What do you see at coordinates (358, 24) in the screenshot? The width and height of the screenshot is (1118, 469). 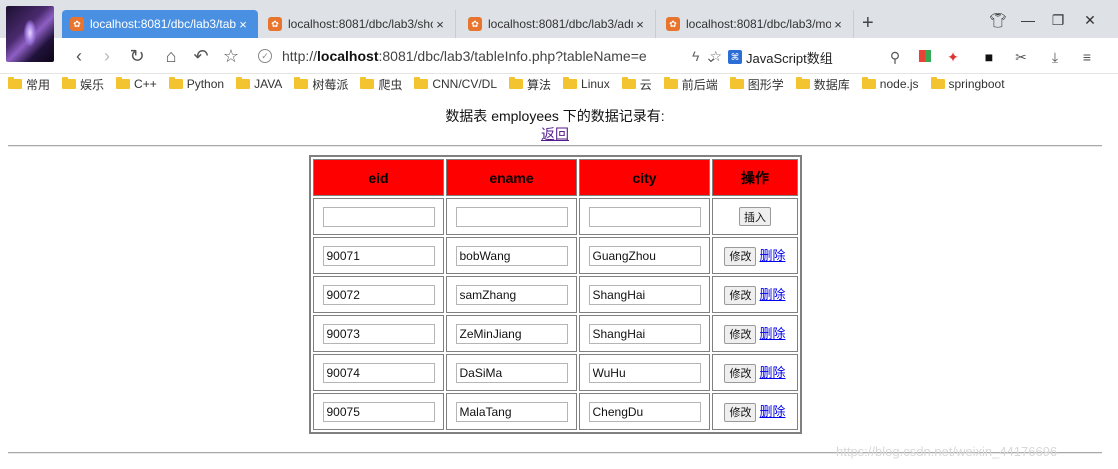 I see `tab-show: ✿ localhost:8081/dbc/lab3/sho ×` at bounding box center [358, 24].